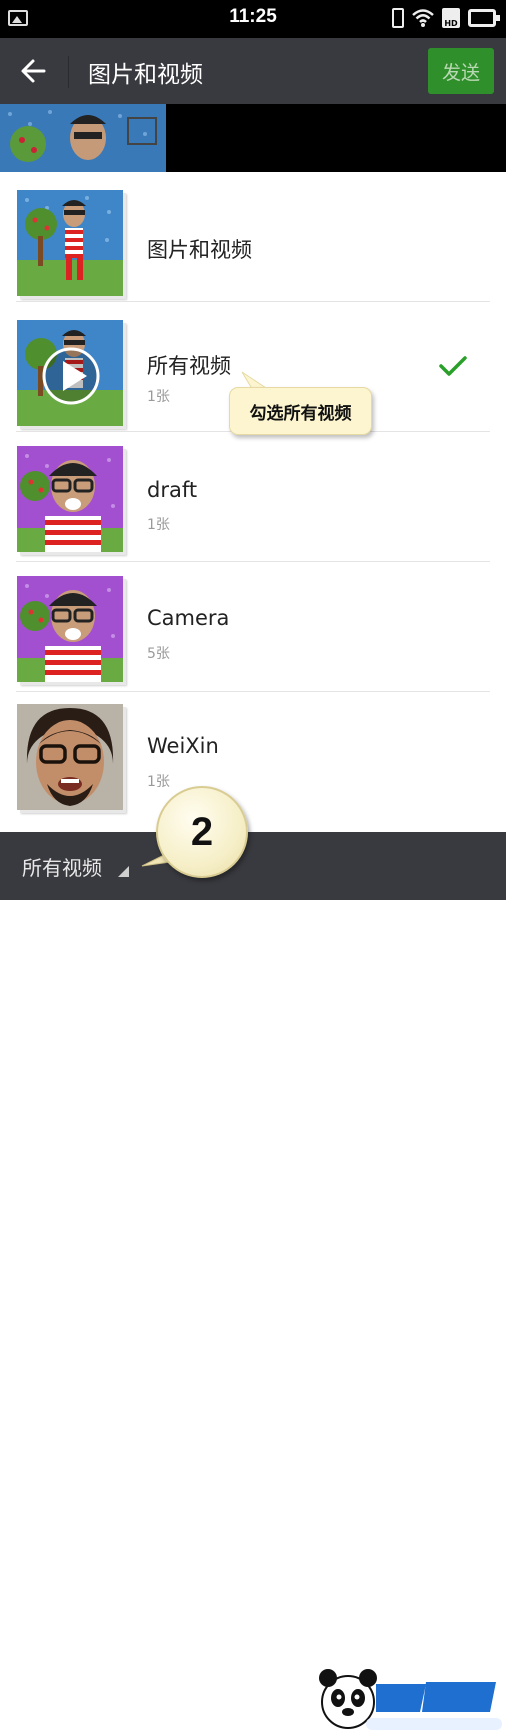 This screenshot has width=506, height=1732. Describe the element at coordinates (300, 411) in the screenshot. I see `tooltip-callout: 勾选所有视频` at that location.